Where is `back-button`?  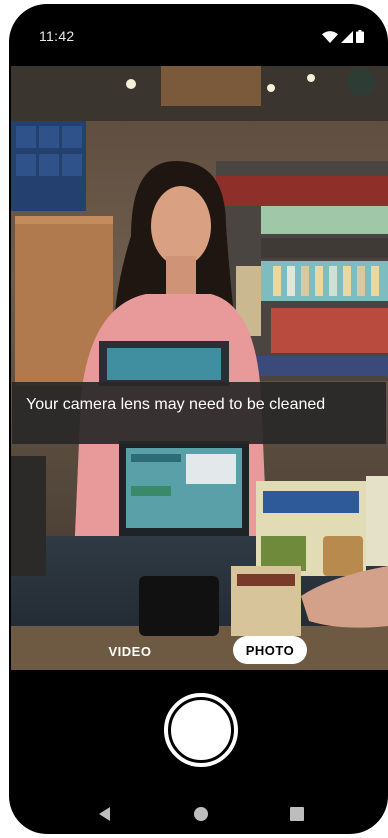 back-button is located at coordinates (105, 814).